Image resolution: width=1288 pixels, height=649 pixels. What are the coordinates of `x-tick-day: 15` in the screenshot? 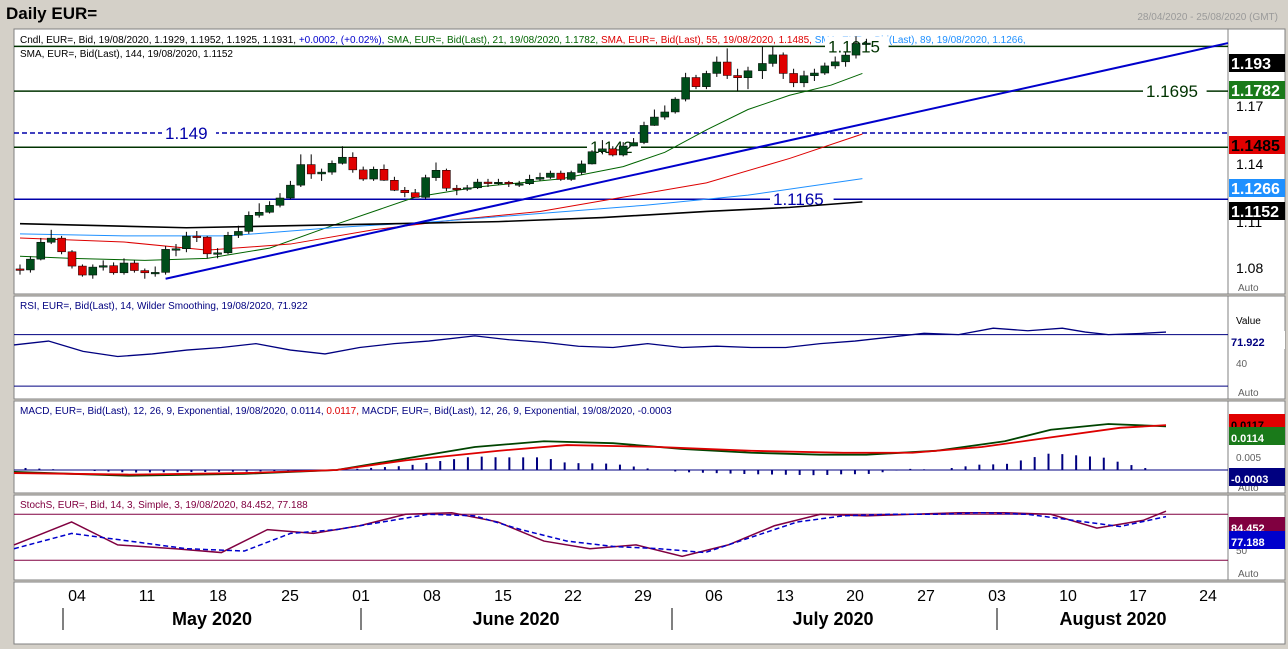 It's located at (503, 596).